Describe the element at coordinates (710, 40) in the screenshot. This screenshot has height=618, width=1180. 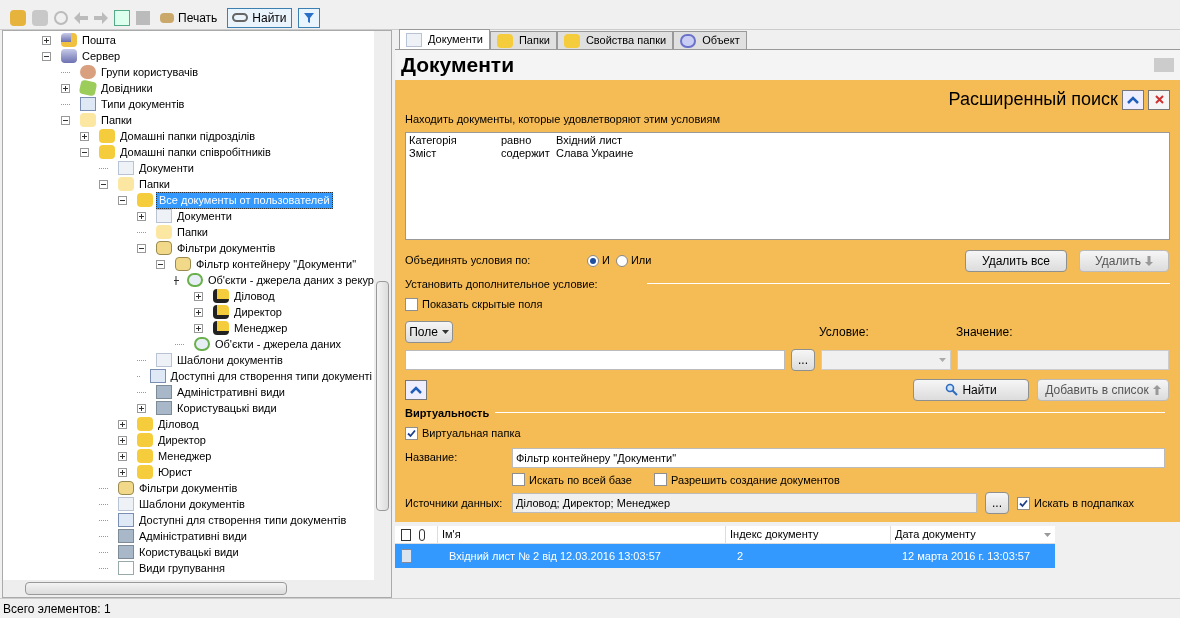
I see `tab: Объект` at that location.